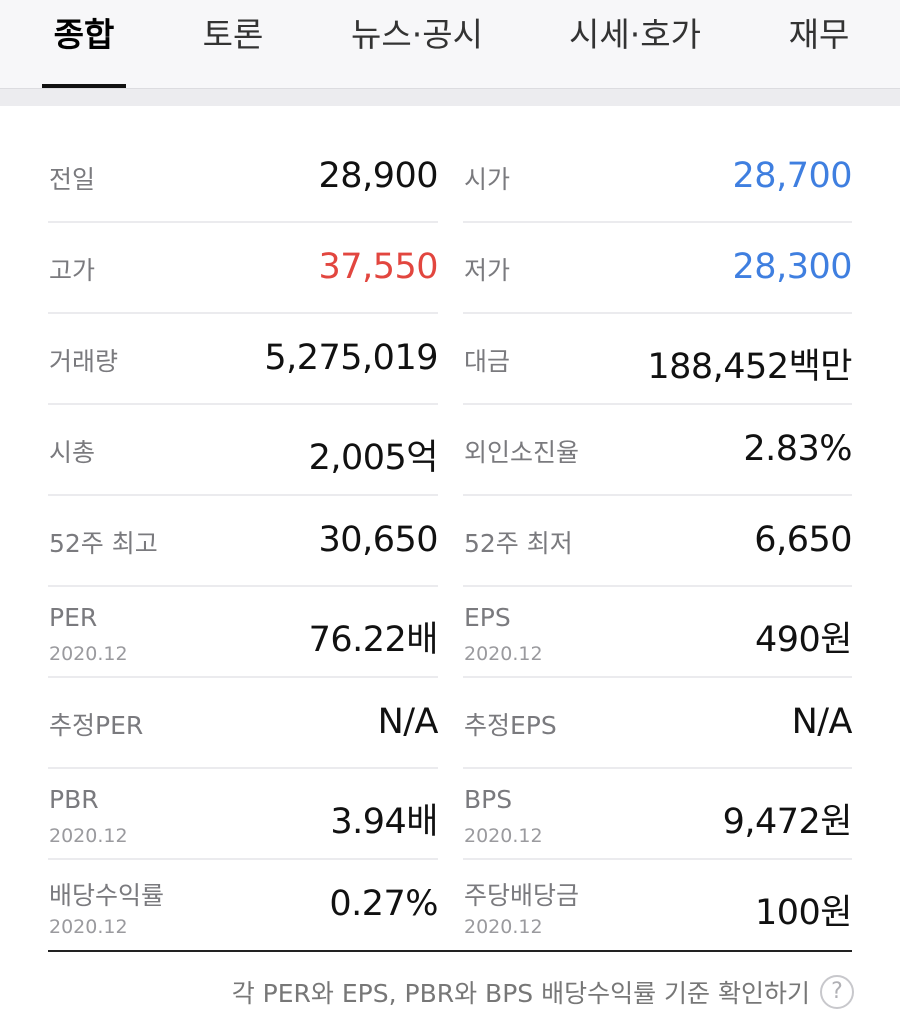  What do you see at coordinates (373, 640) in the screenshot?
I see `stat-per-value: 76.22배` at bounding box center [373, 640].